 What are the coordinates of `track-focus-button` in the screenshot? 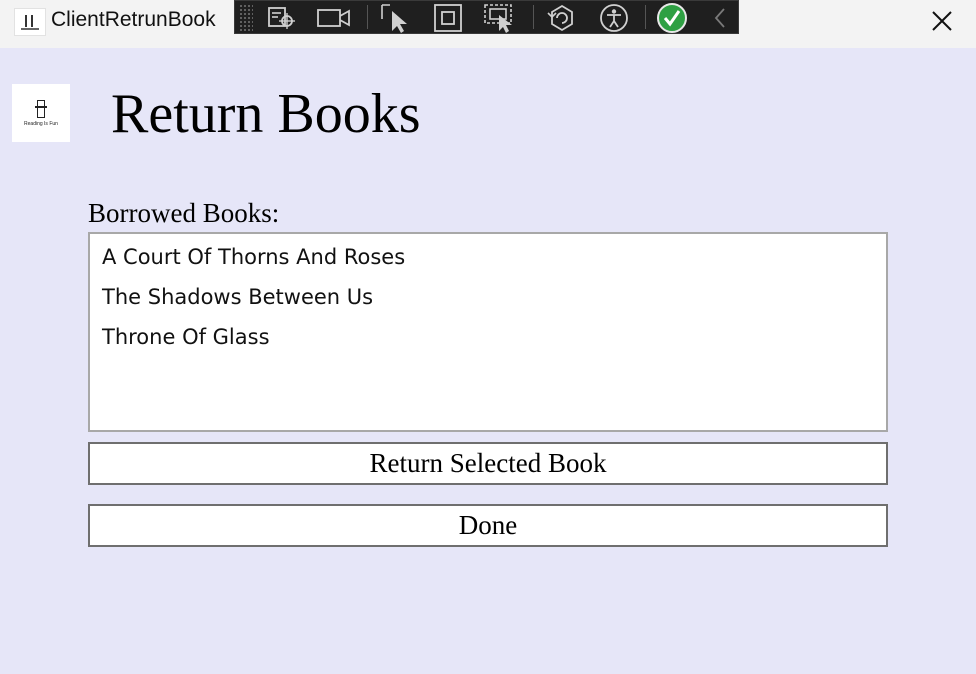 It's located at (500, 18).